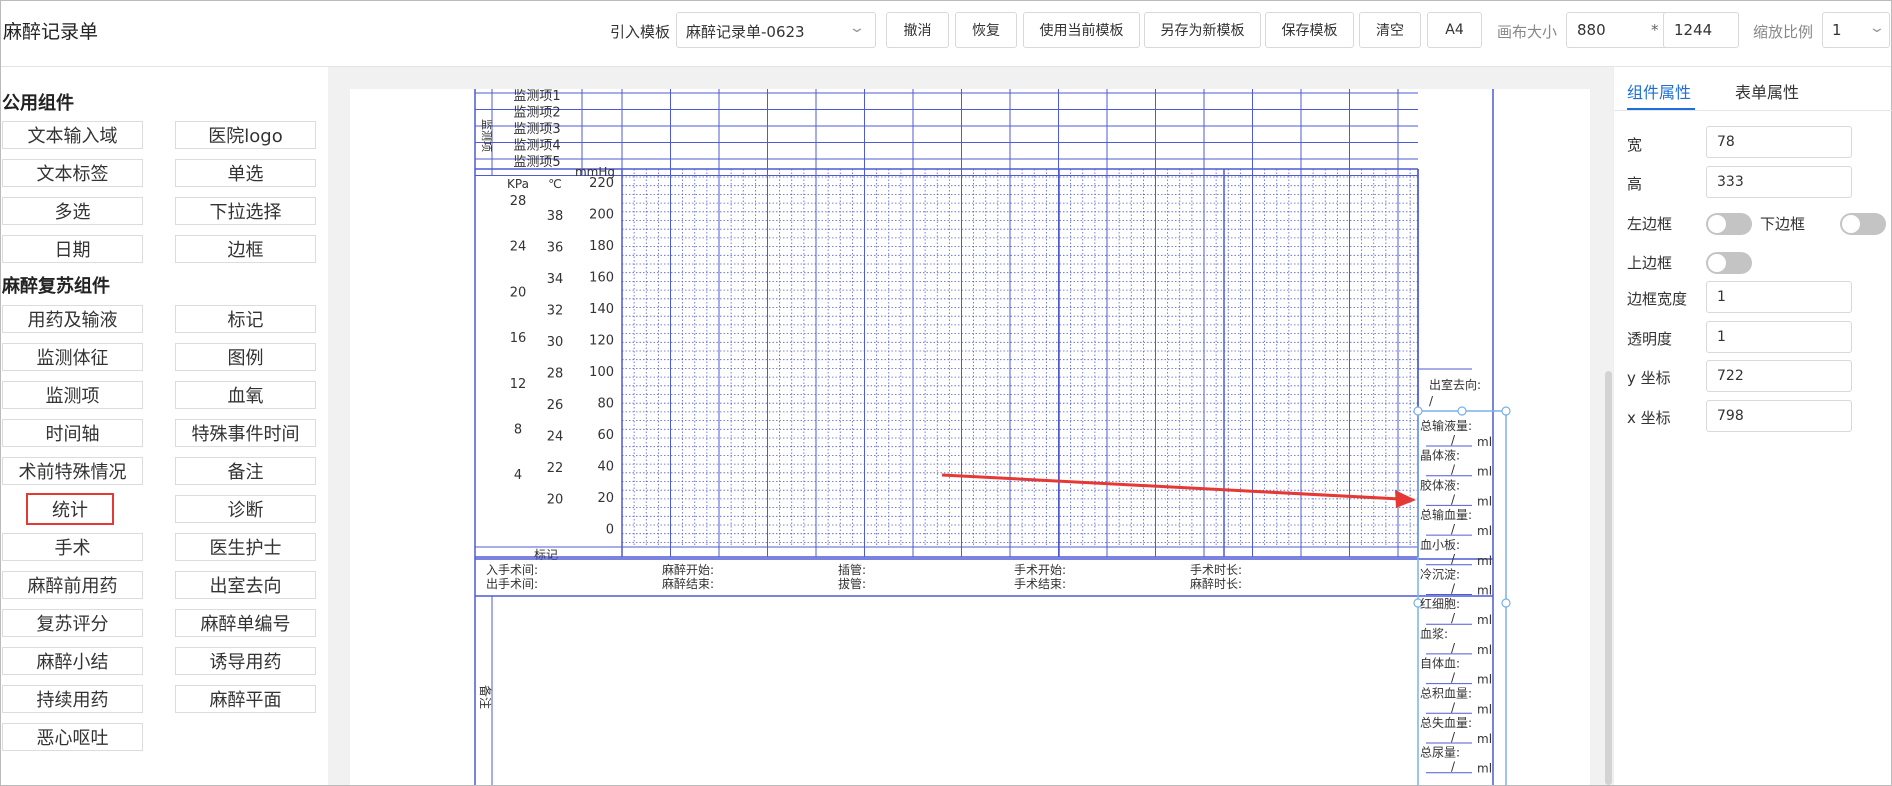  What do you see at coordinates (536, 146) in the screenshot?
I see `monitor-item-label: 监测项4` at bounding box center [536, 146].